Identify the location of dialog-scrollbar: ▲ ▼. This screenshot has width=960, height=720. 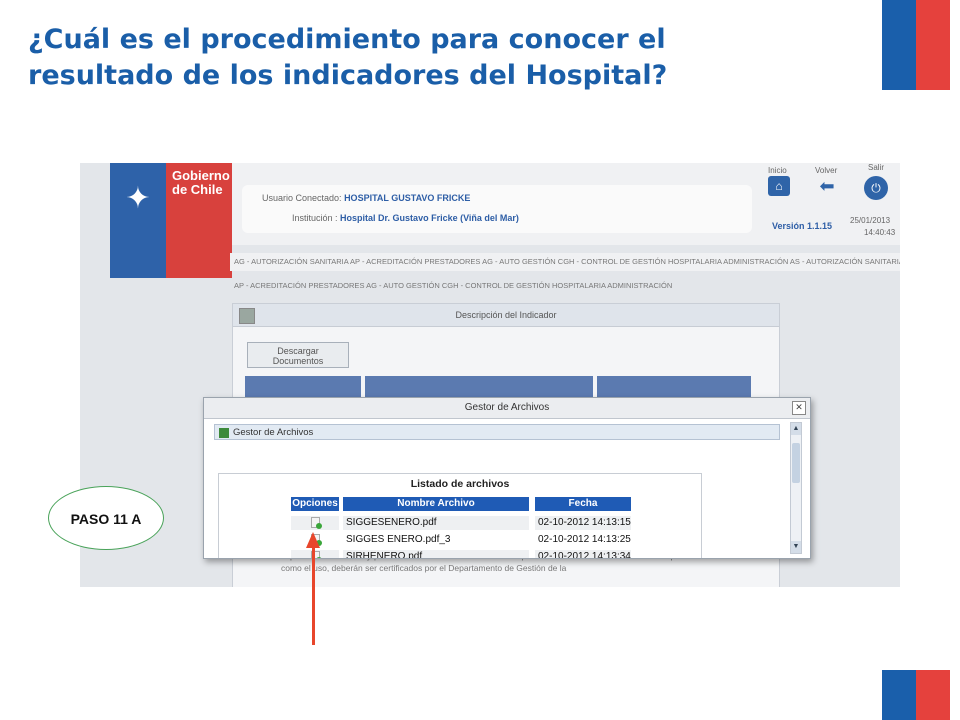
(796, 488).